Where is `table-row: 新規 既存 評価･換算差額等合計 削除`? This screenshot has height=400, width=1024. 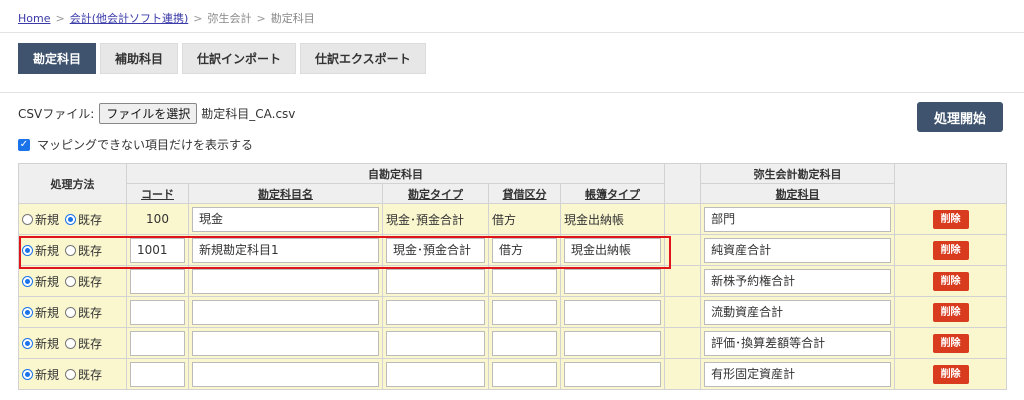 table-row: 新規 既存 評価･換算差額等合計 削除 is located at coordinates (513, 343).